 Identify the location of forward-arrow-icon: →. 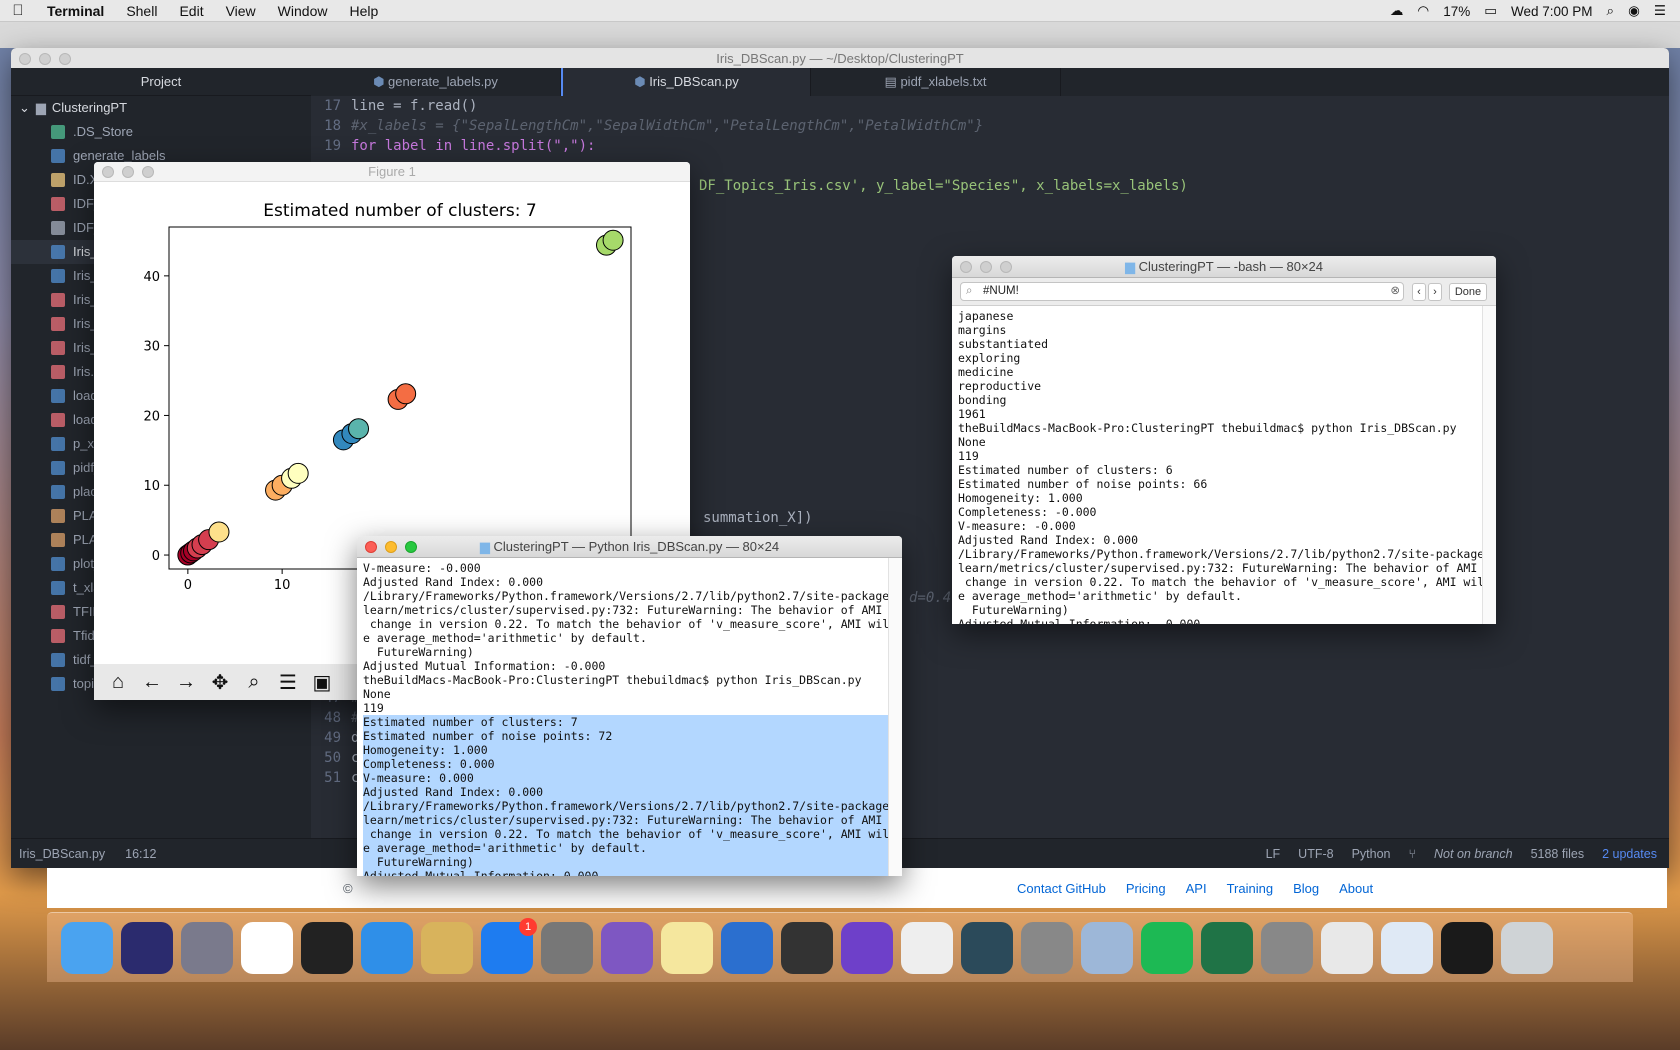
(186, 682).